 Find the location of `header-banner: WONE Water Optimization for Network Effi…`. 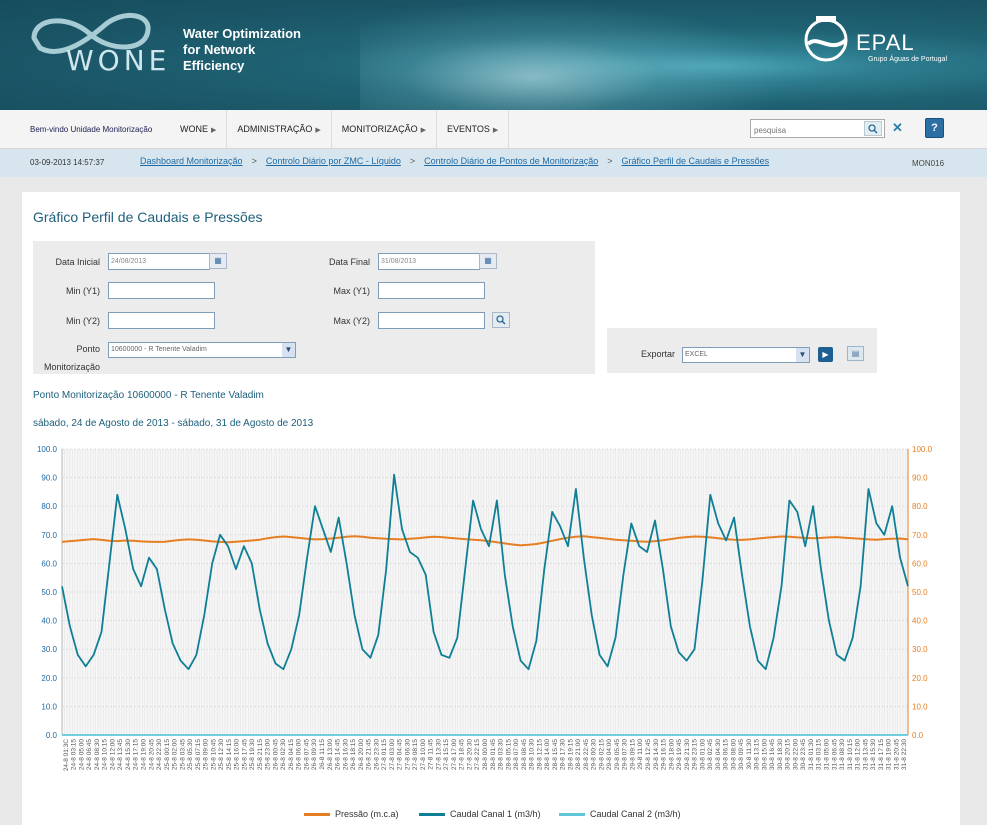

header-banner: WONE Water Optimization for Network Effi… is located at coordinates (493, 55).